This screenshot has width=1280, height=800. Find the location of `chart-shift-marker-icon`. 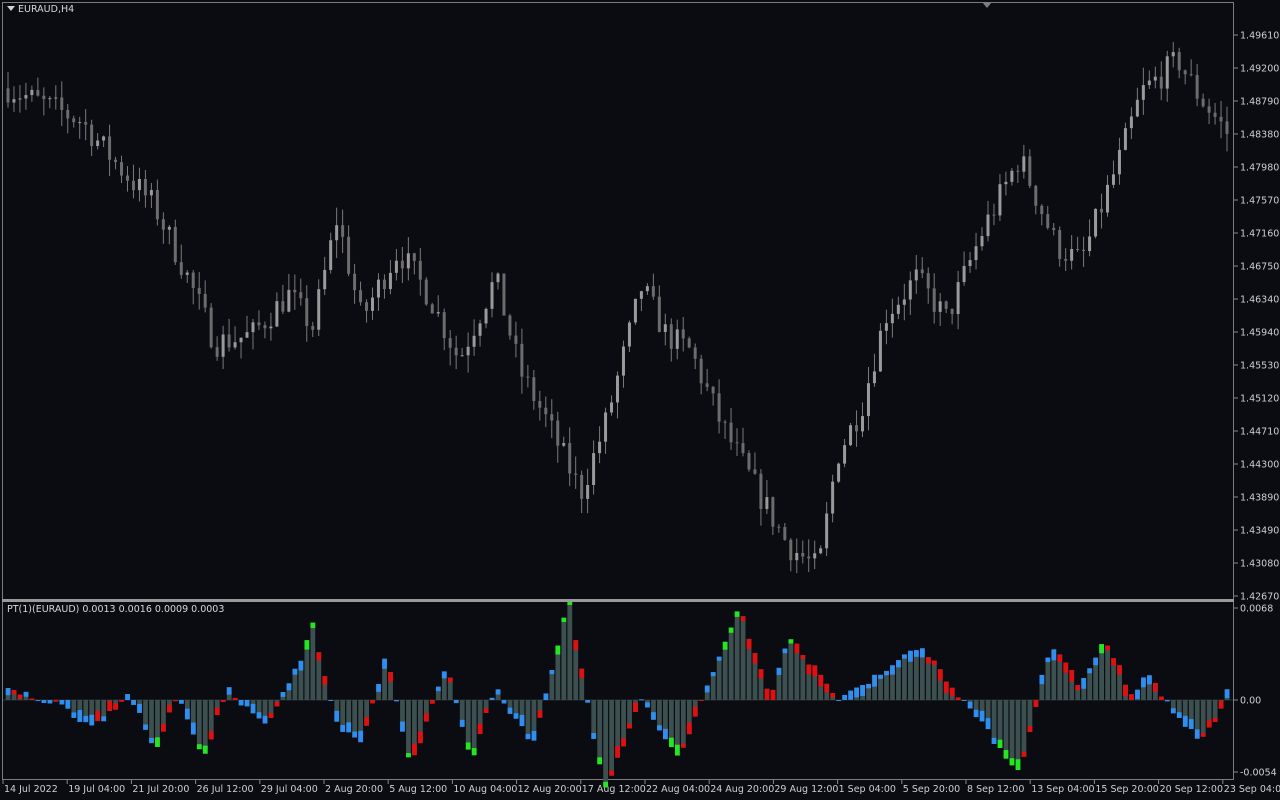

chart-shift-marker-icon is located at coordinates (987, 5).